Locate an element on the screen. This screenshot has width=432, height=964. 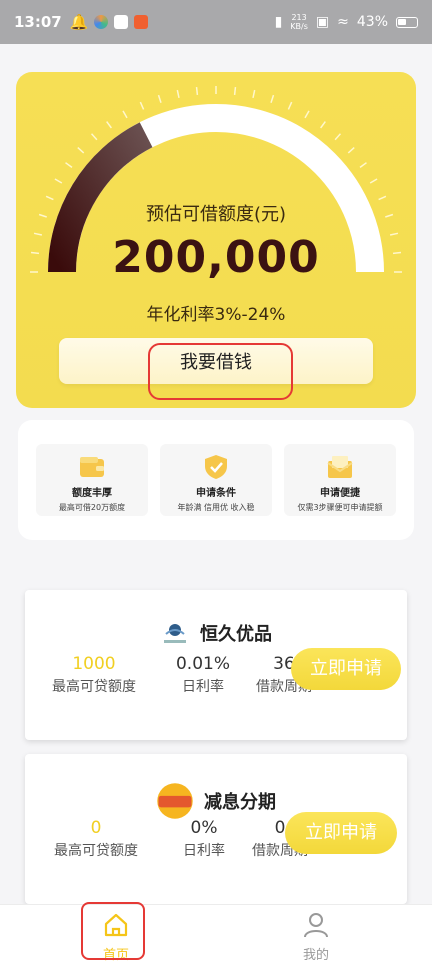
product-name: 恒久优品 is located at coordinates (236, 634).